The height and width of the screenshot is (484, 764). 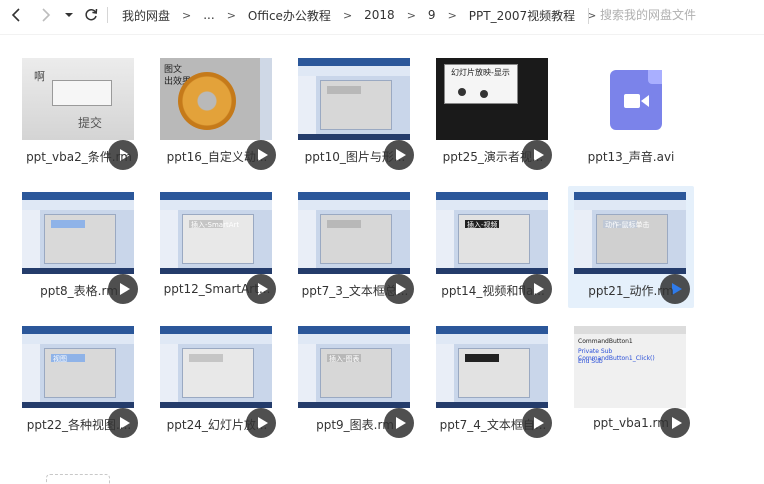 What do you see at coordinates (668, 15) in the screenshot?
I see `search-input` at bounding box center [668, 15].